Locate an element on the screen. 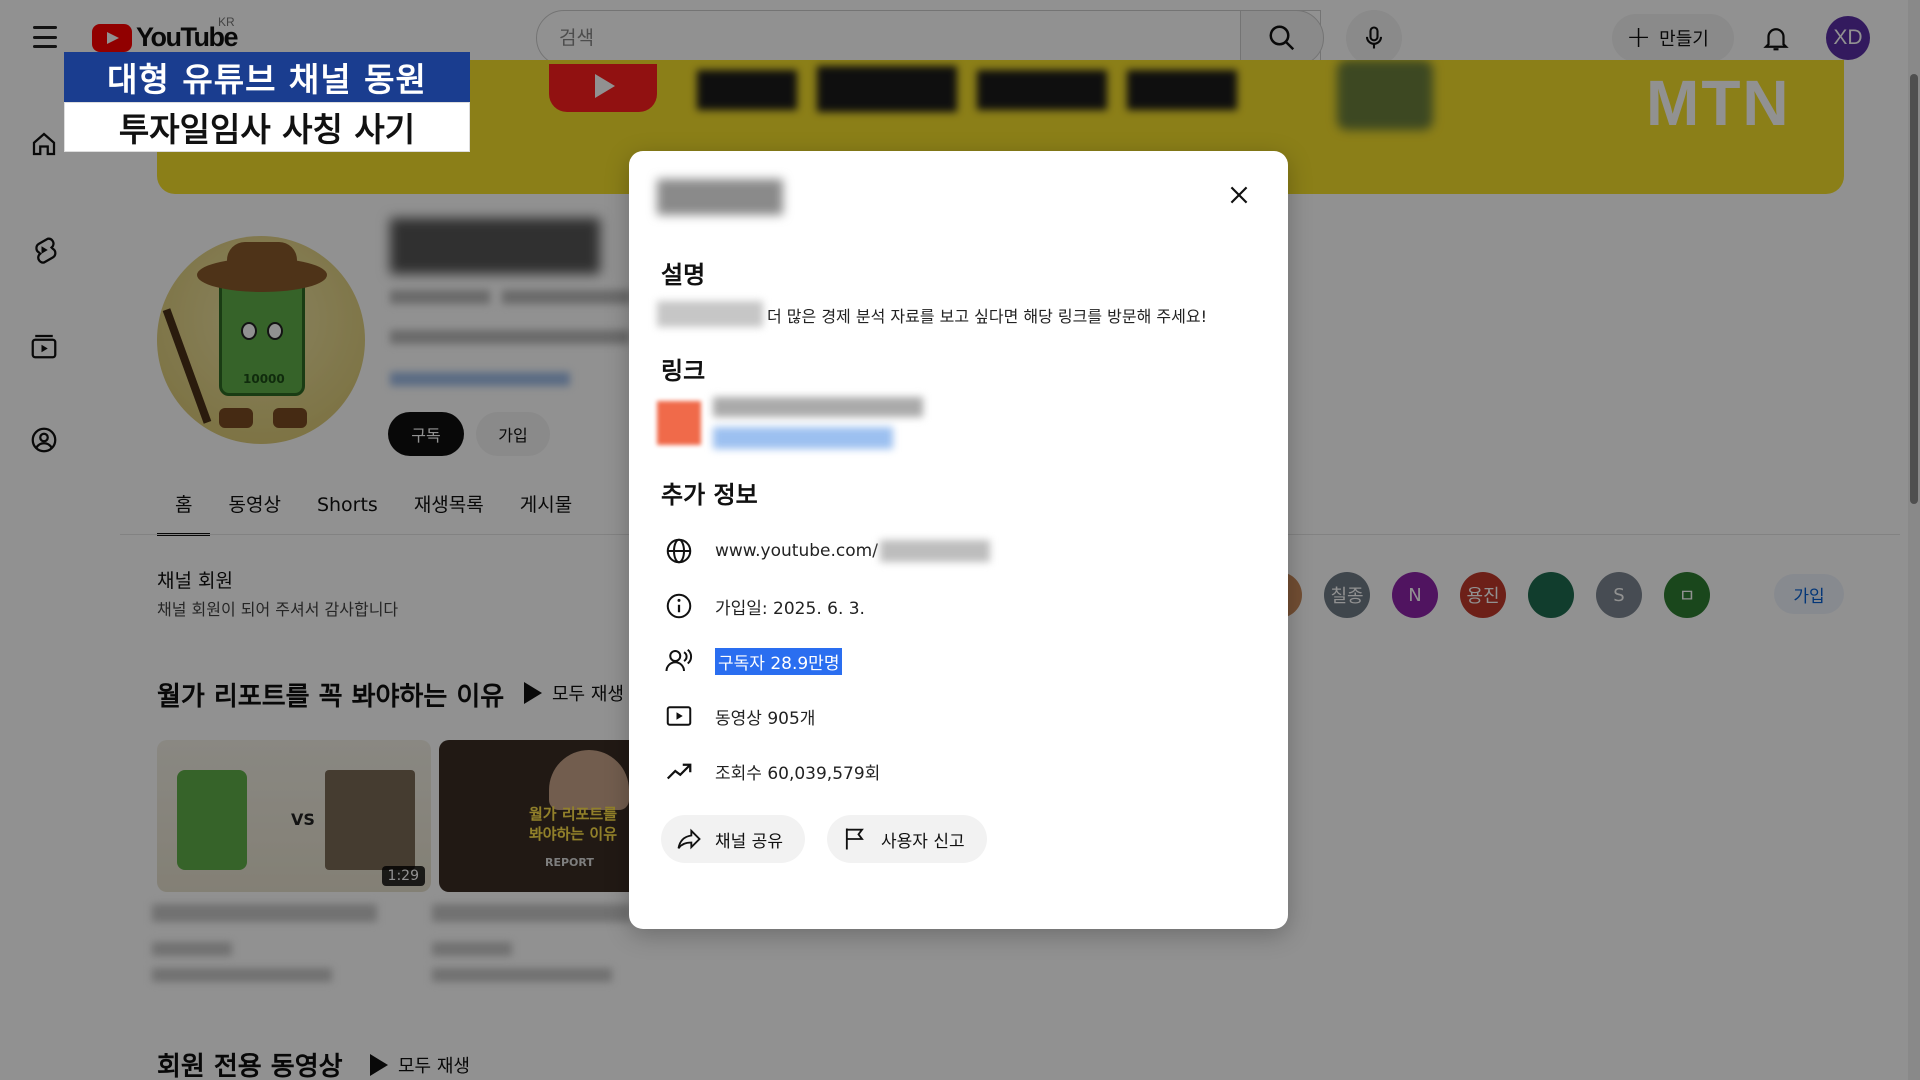 Image resolution: width=1920 pixels, height=1080 pixels. report-user-label: 사용자 신고 is located at coordinates (923, 841).